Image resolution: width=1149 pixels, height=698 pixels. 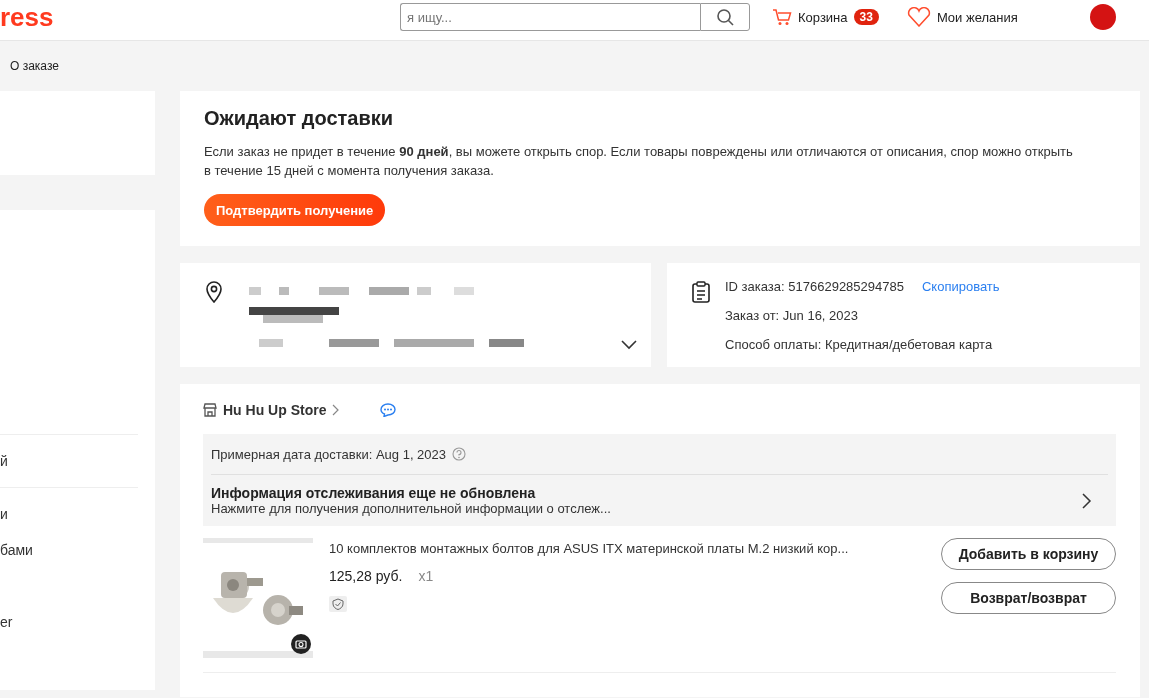 What do you see at coordinates (329, 454) in the screenshot?
I see `delivery-date: Примерная дата доставки: Aug 1, 2023` at bounding box center [329, 454].